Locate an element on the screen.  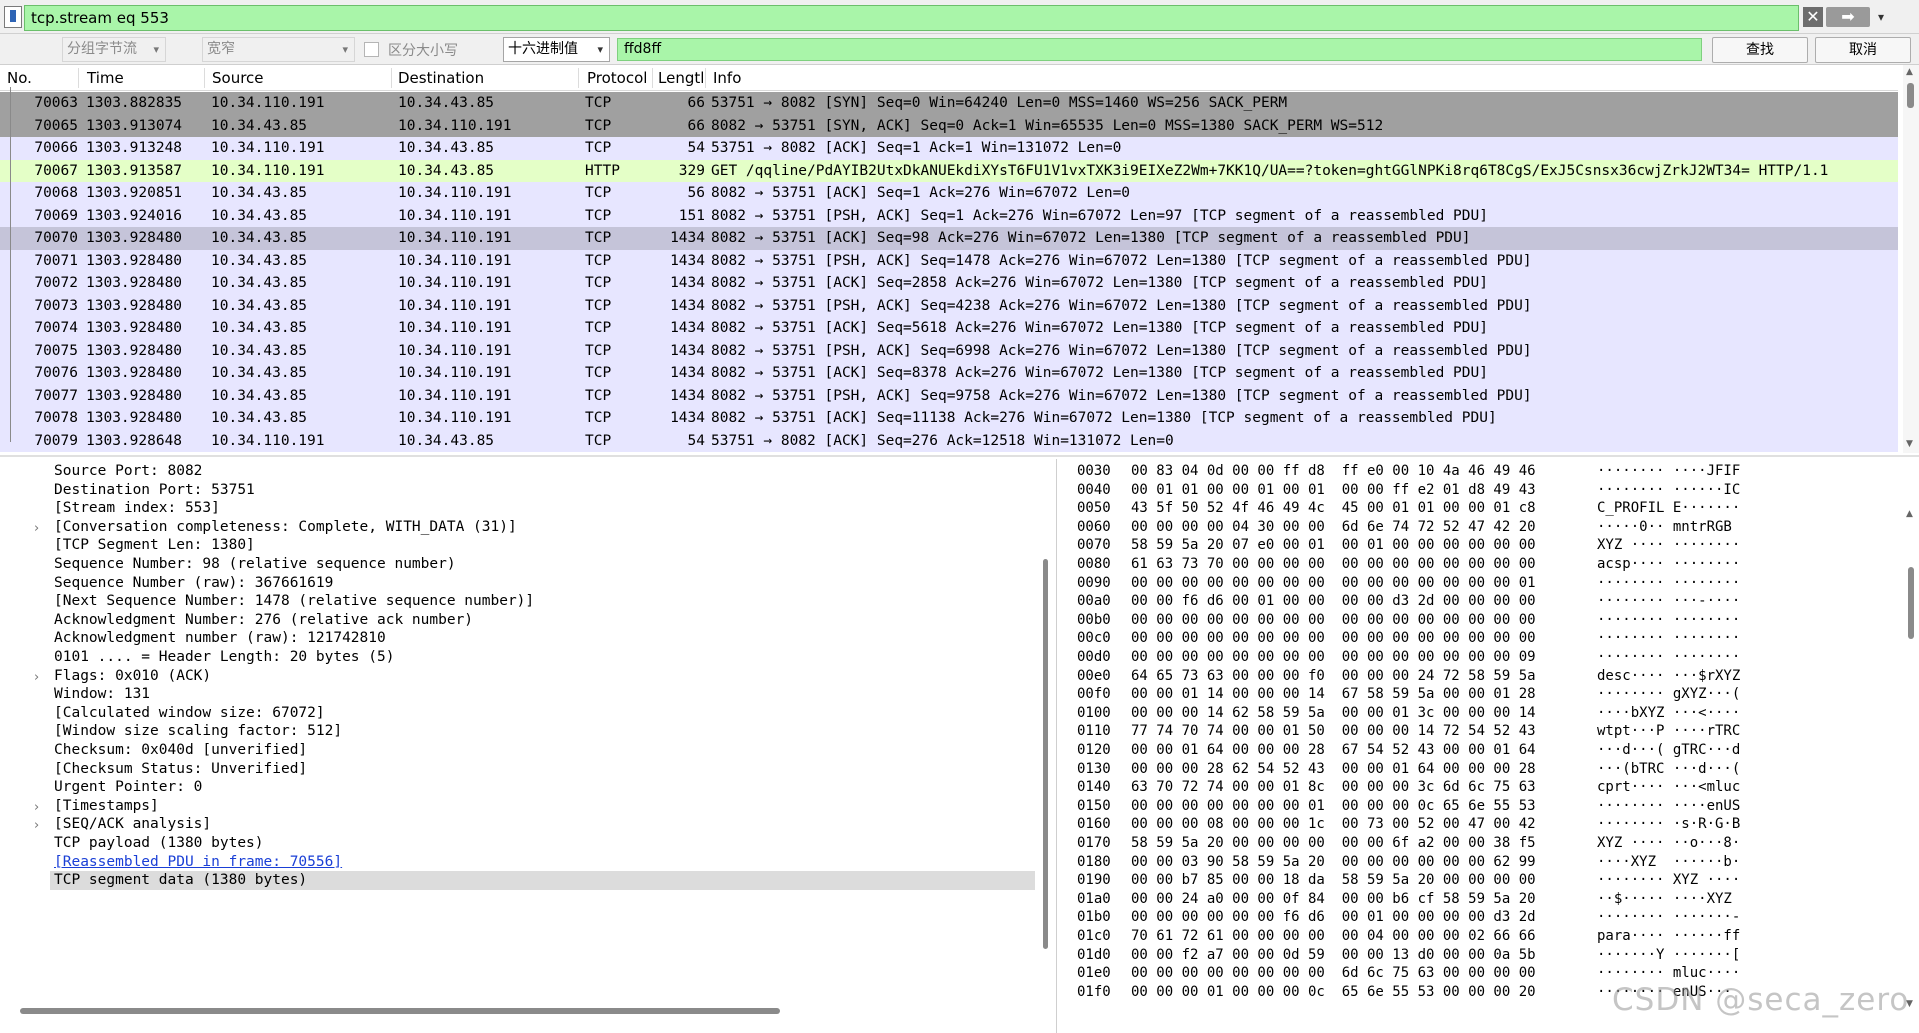
ascii-text: ··$····· ····XYZ is located at coordinates (1669, 898).